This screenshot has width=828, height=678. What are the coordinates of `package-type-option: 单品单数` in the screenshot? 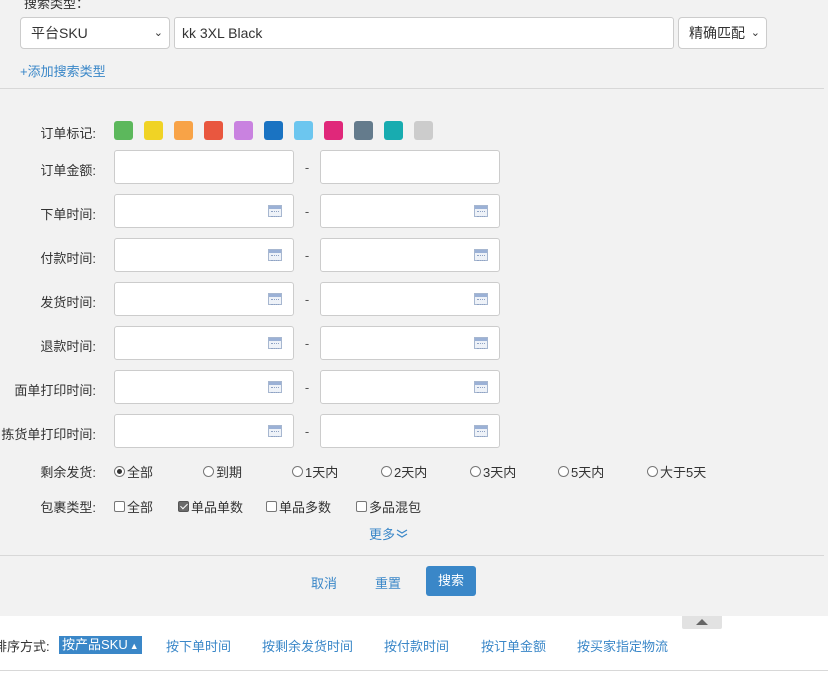 It's located at (210, 506).